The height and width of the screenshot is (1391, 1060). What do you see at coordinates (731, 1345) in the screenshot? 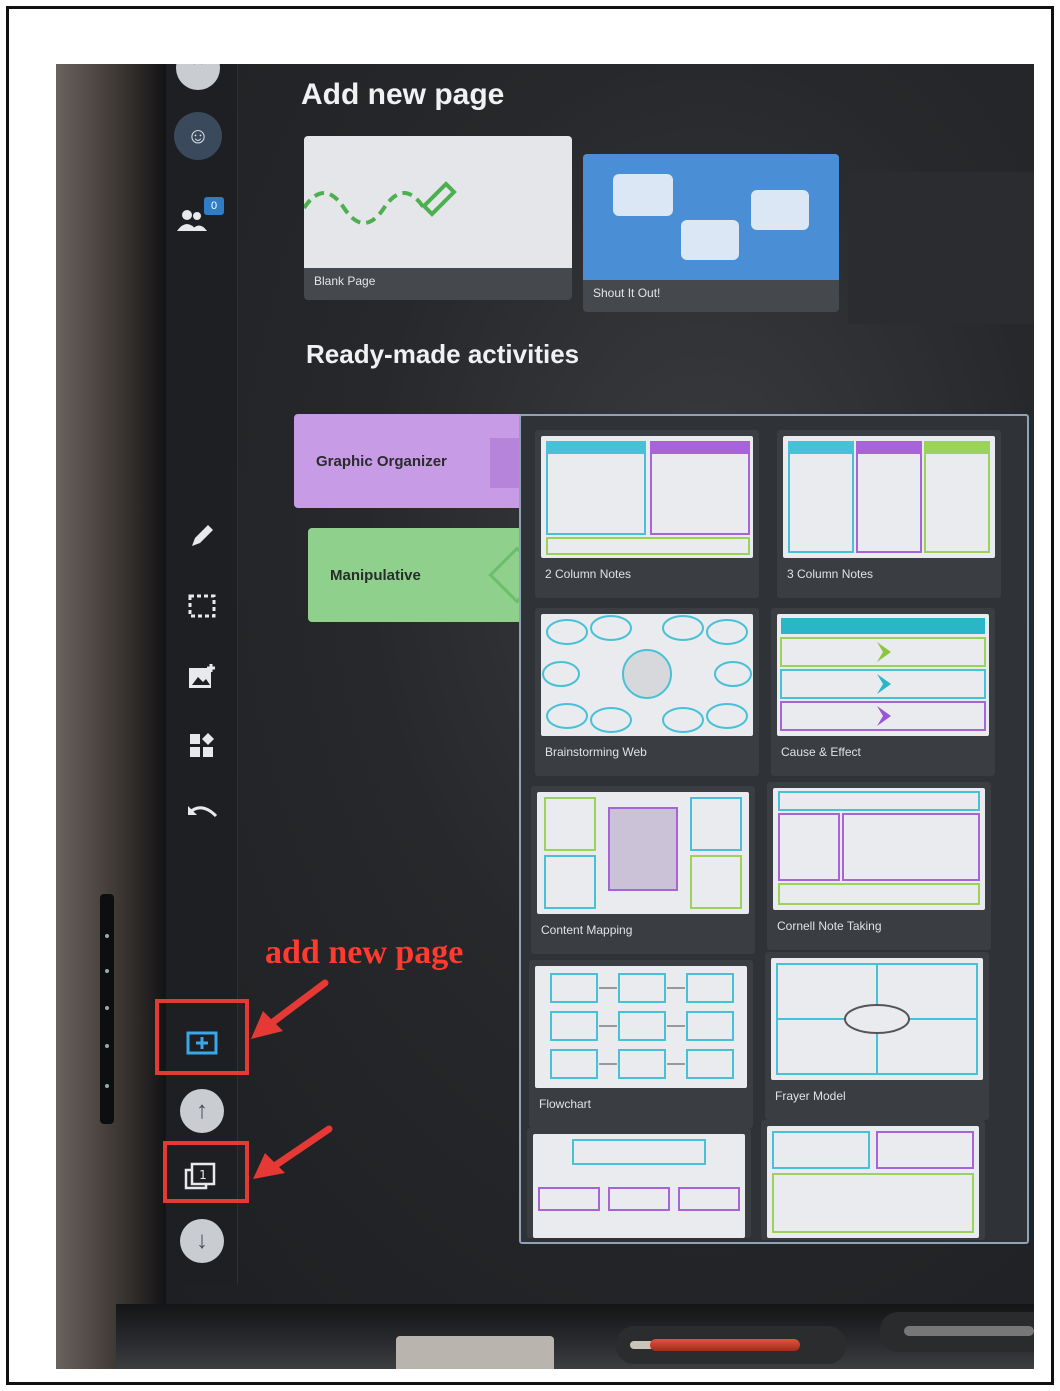
I see `pen-tray` at bounding box center [731, 1345].